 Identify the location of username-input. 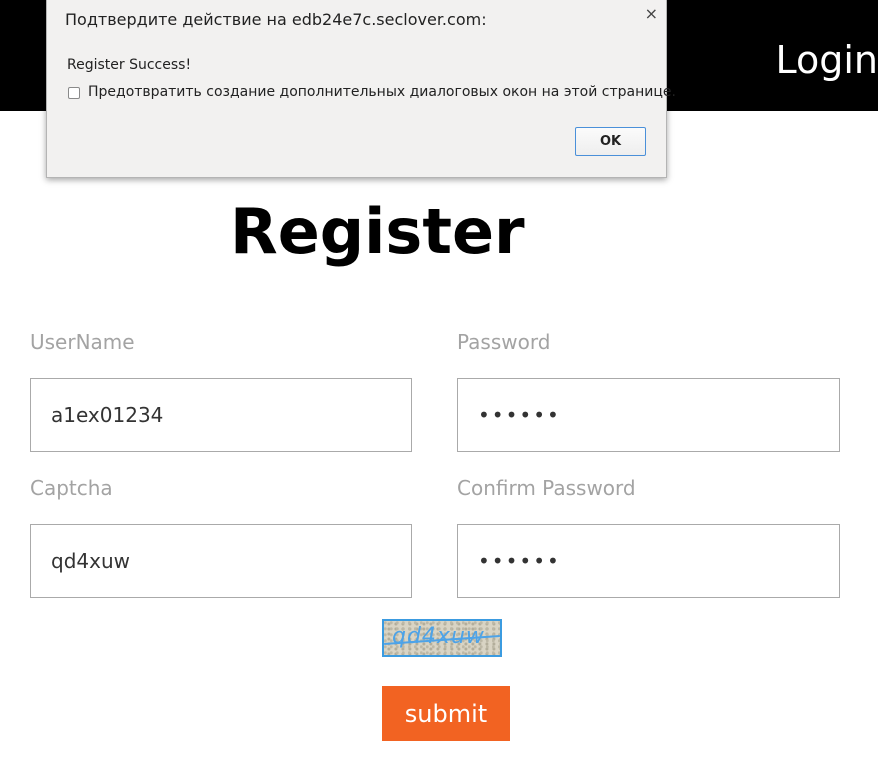
(221, 415).